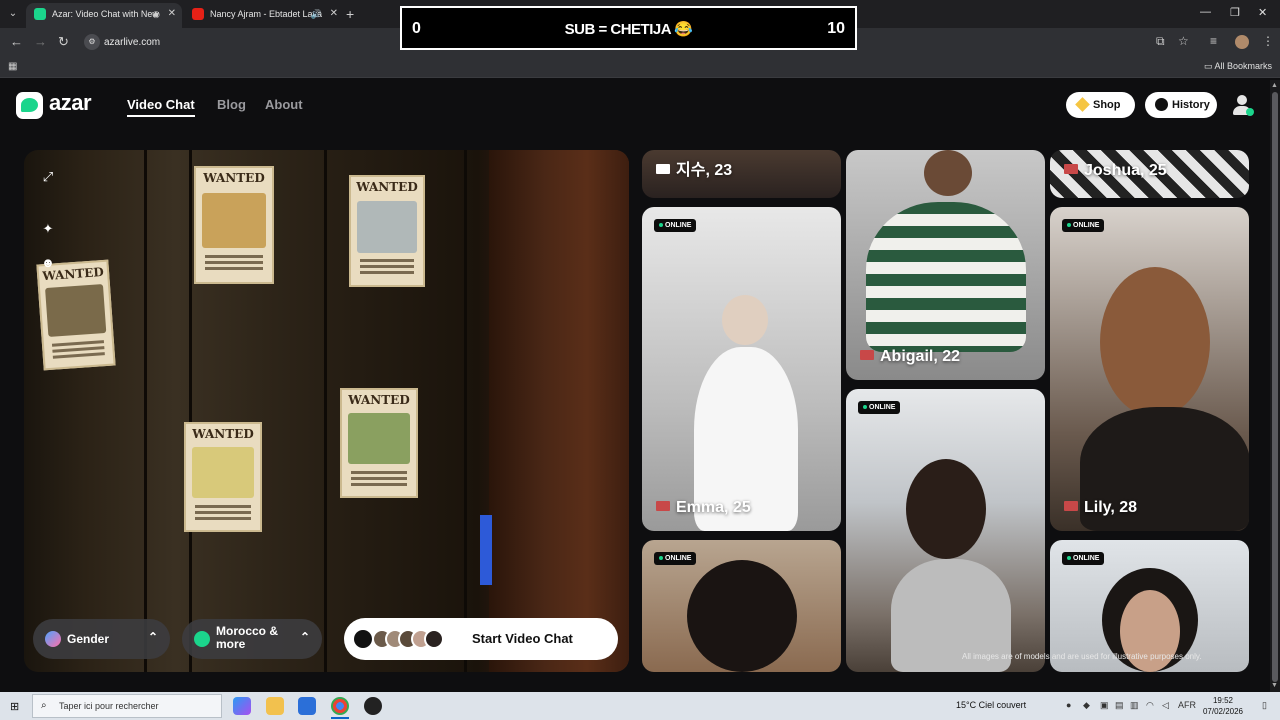 Image resolution: width=1280 pixels, height=720 pixels. I want to click on tab-search-icon: ⌄, so click(13, 14).